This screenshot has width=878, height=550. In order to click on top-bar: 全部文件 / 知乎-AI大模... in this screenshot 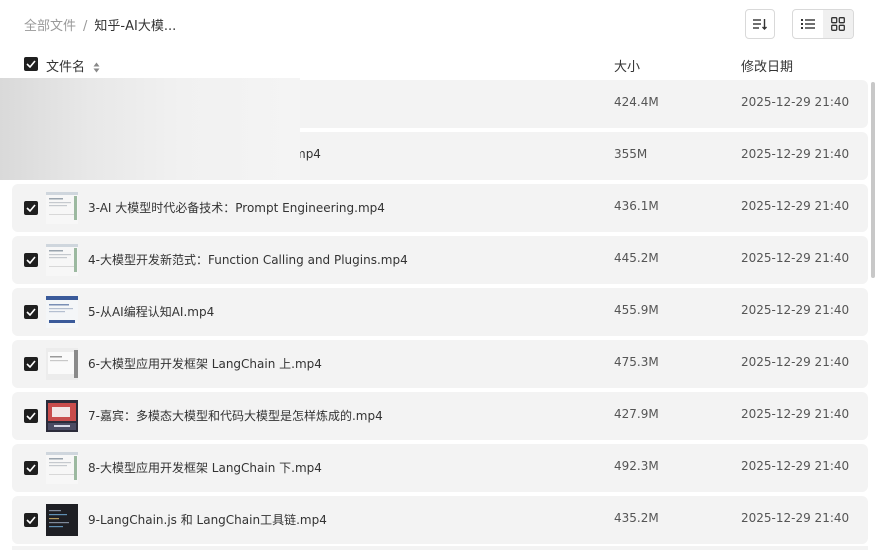, I will do `click(439, 24)`.